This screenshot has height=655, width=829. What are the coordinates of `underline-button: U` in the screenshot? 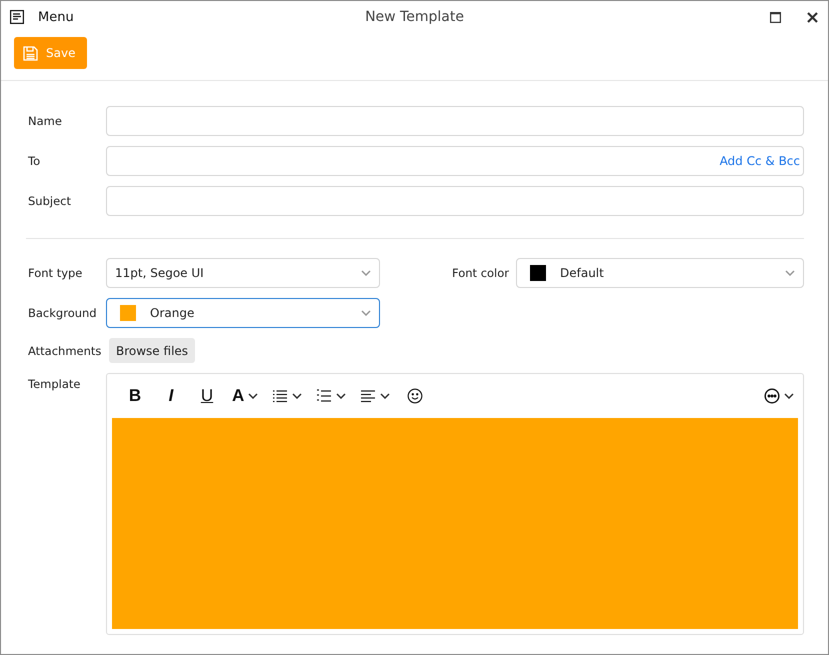 It's located at (207, 396).